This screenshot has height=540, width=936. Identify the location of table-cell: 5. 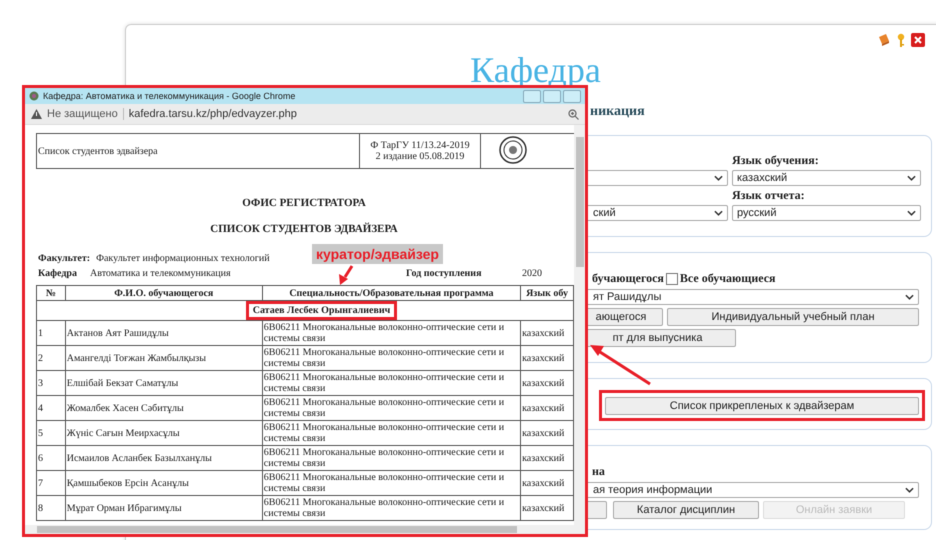
(51, 433).